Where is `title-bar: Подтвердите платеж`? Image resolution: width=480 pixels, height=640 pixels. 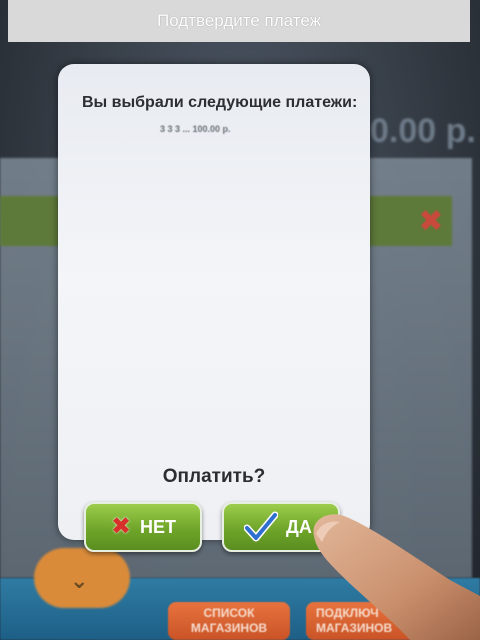 title-bar: Подтвердите платеж is located at coordinates (239, 21).